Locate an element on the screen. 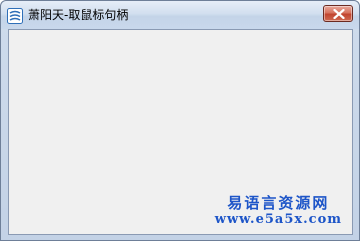 Image resolution: width=360 pixels, height=241 pixels. close-button is located at coordinates (338, 13).